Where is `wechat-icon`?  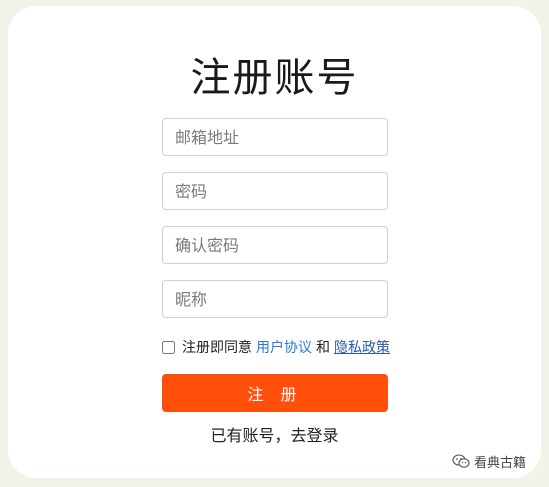
wechat-icon is located at coordinates (461, 461).